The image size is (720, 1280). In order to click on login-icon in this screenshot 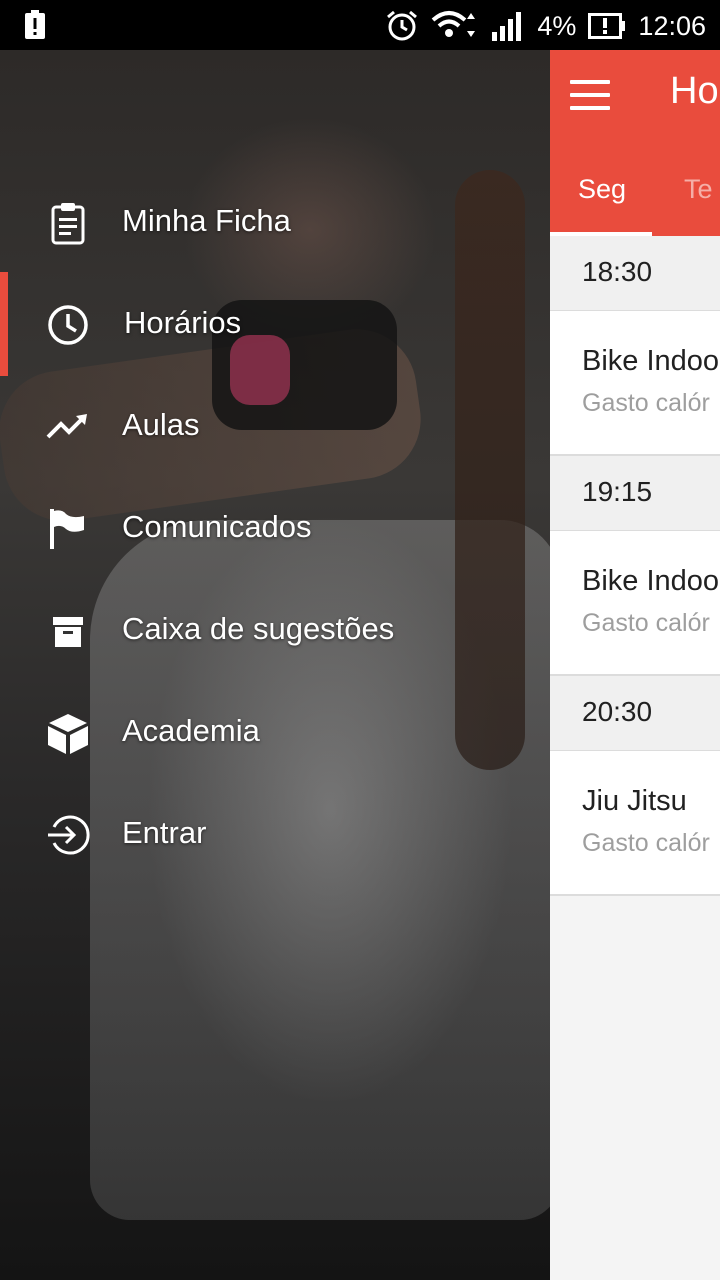, I will do `click(68, 835)`.